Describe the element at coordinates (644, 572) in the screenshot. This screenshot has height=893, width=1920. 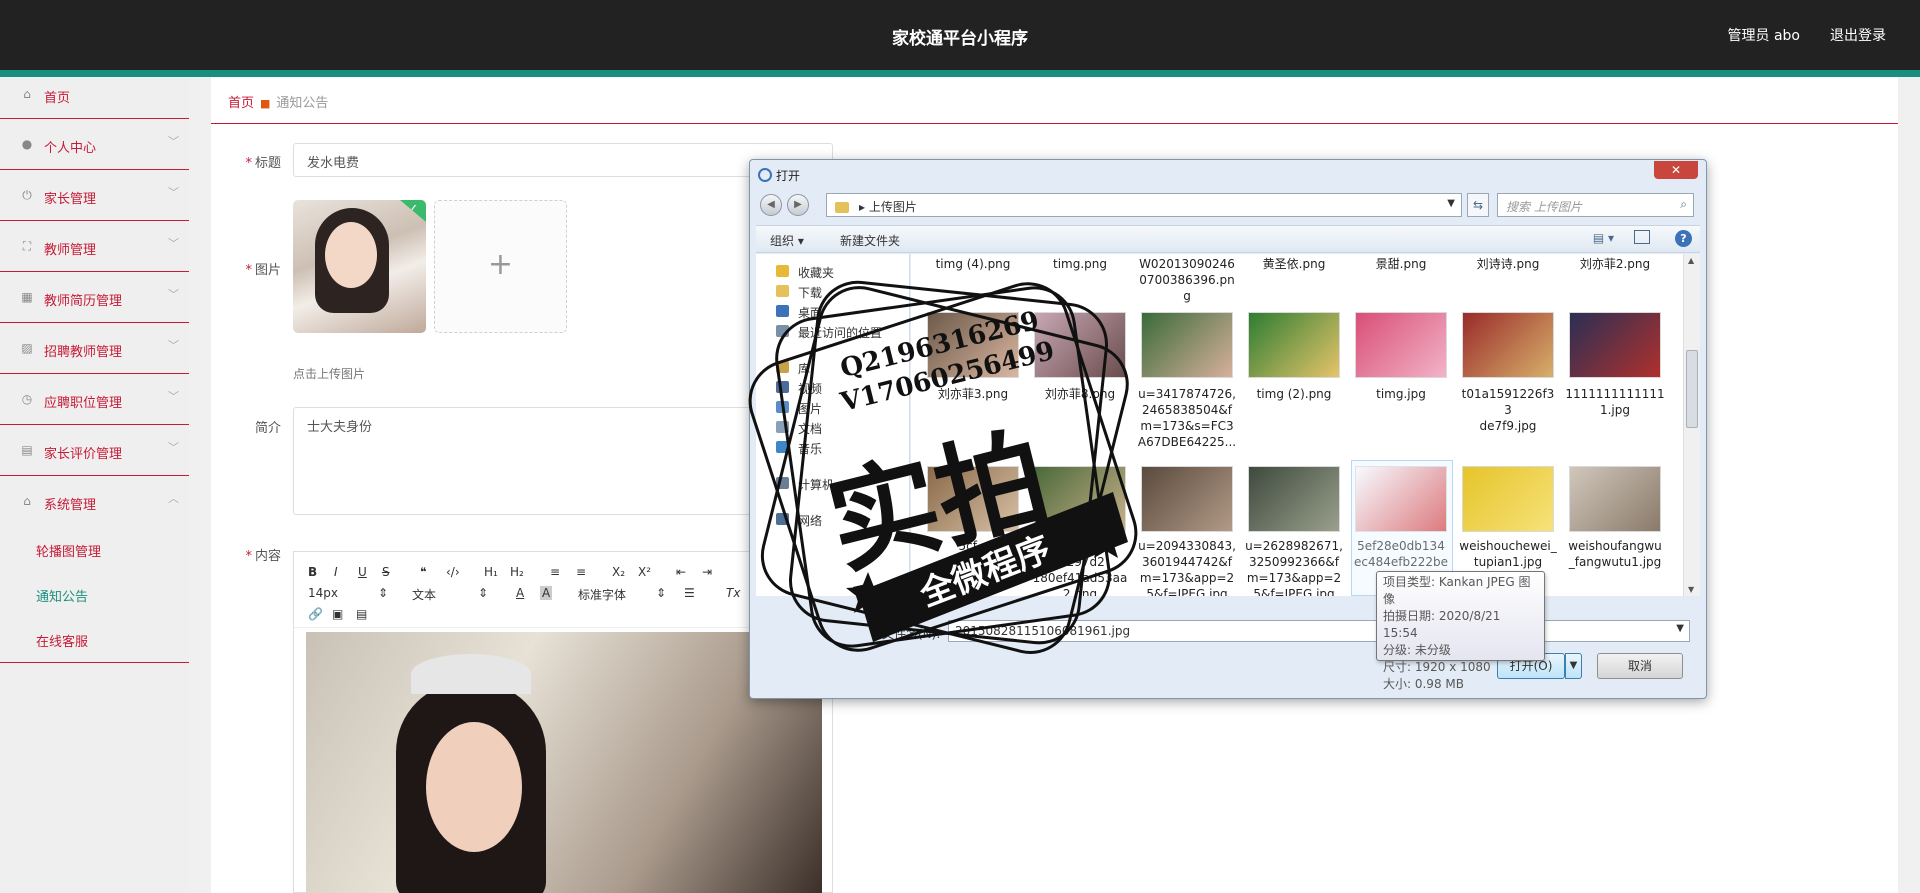
I see `superscript-button: X²` at that location.